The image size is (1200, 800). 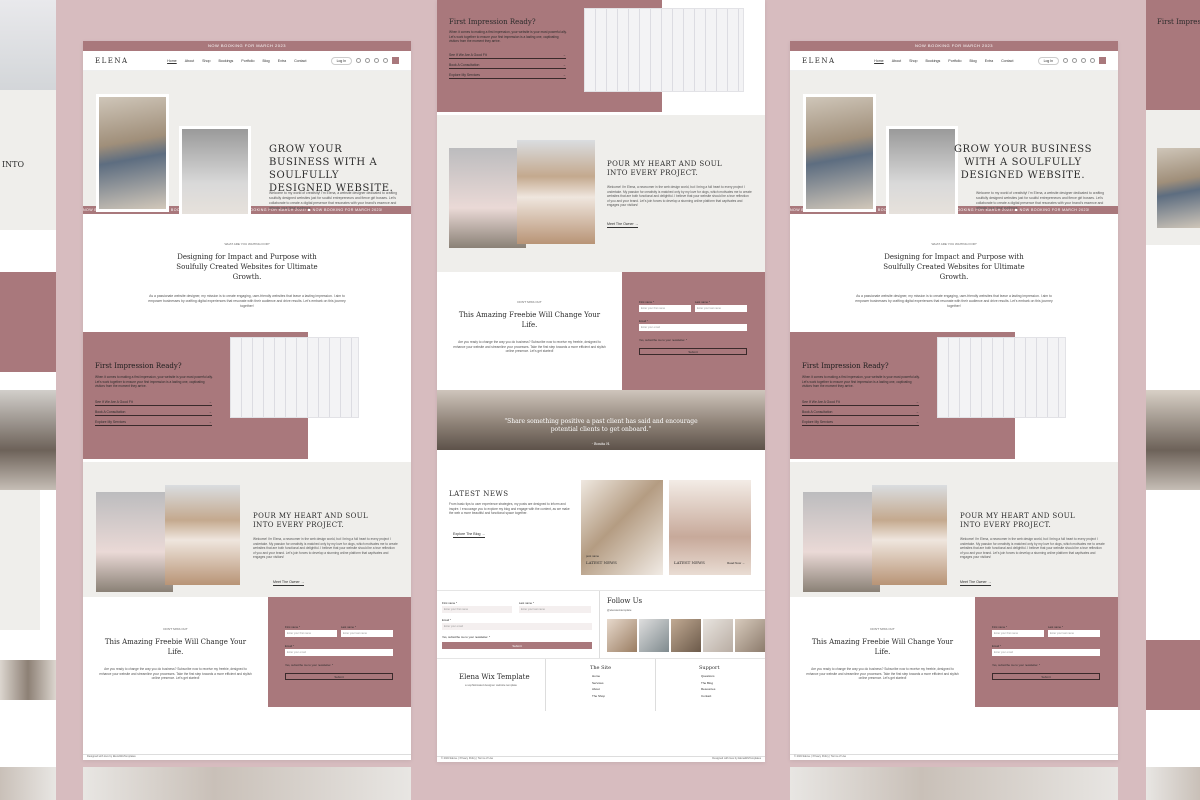 What do you see at coordinates (300, 61) in the screenshot?
I see `nav-contact: Contact` at bounding box center [300, 61].